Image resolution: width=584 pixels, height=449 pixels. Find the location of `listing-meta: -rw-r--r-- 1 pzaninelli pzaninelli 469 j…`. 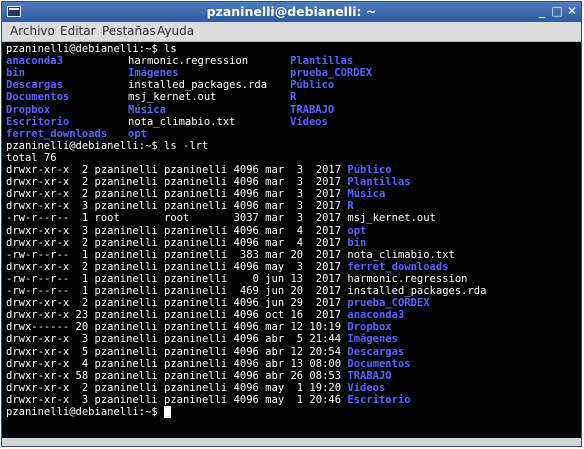

listing-meta: -rw-r--r-- 1 pzaninelli pzaninelli 469 j… is located at coordinates (177, 291).